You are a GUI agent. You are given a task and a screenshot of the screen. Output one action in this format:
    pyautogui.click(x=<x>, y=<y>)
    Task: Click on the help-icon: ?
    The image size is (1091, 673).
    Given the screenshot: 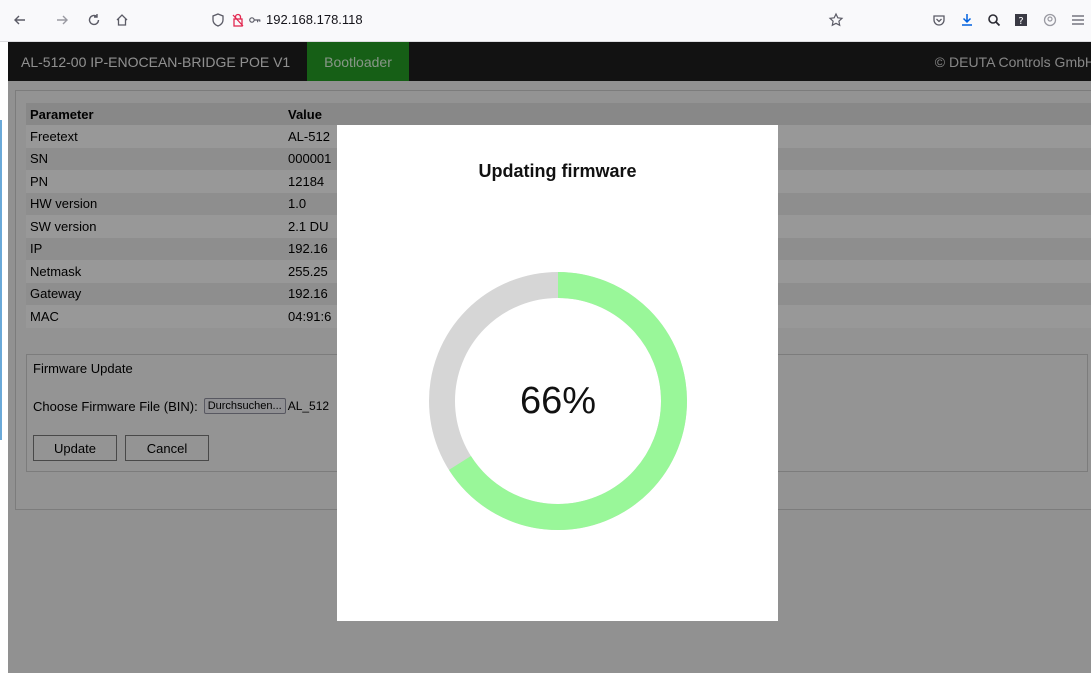 What is the action you would take?
    pyautogui.click(x=1021, y=20)
    